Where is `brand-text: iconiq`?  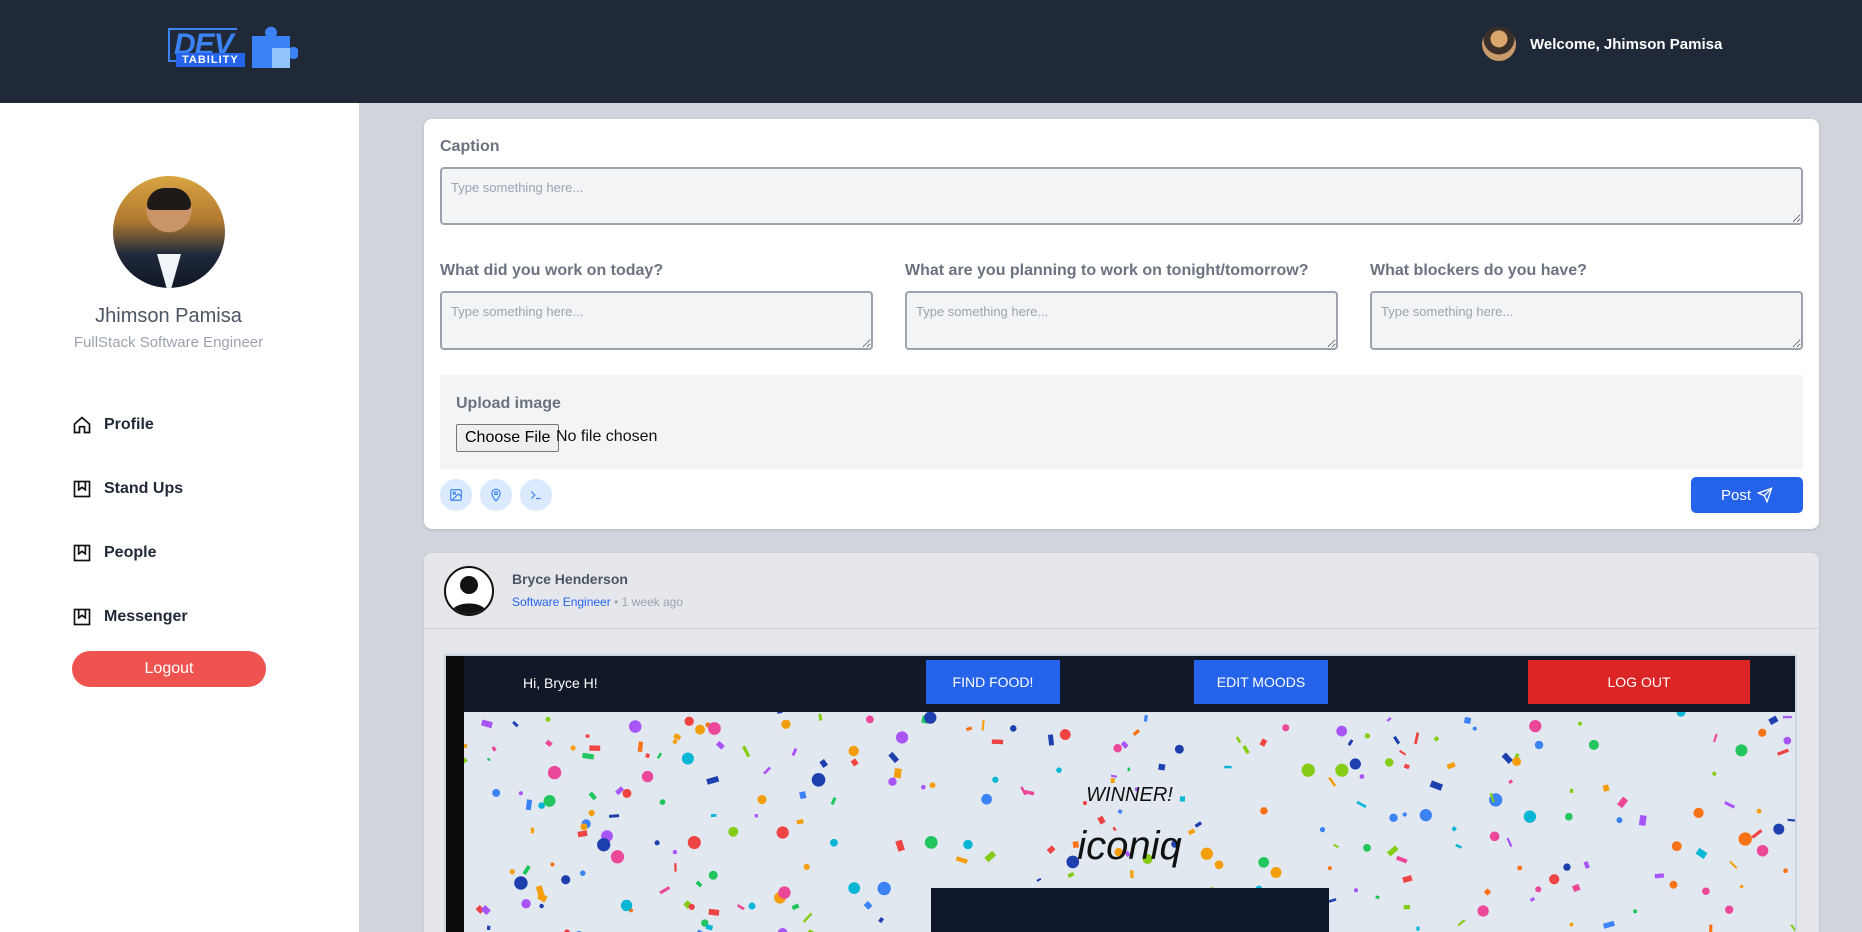
brand-text: iconiq is located at coordinates (1129, 846).